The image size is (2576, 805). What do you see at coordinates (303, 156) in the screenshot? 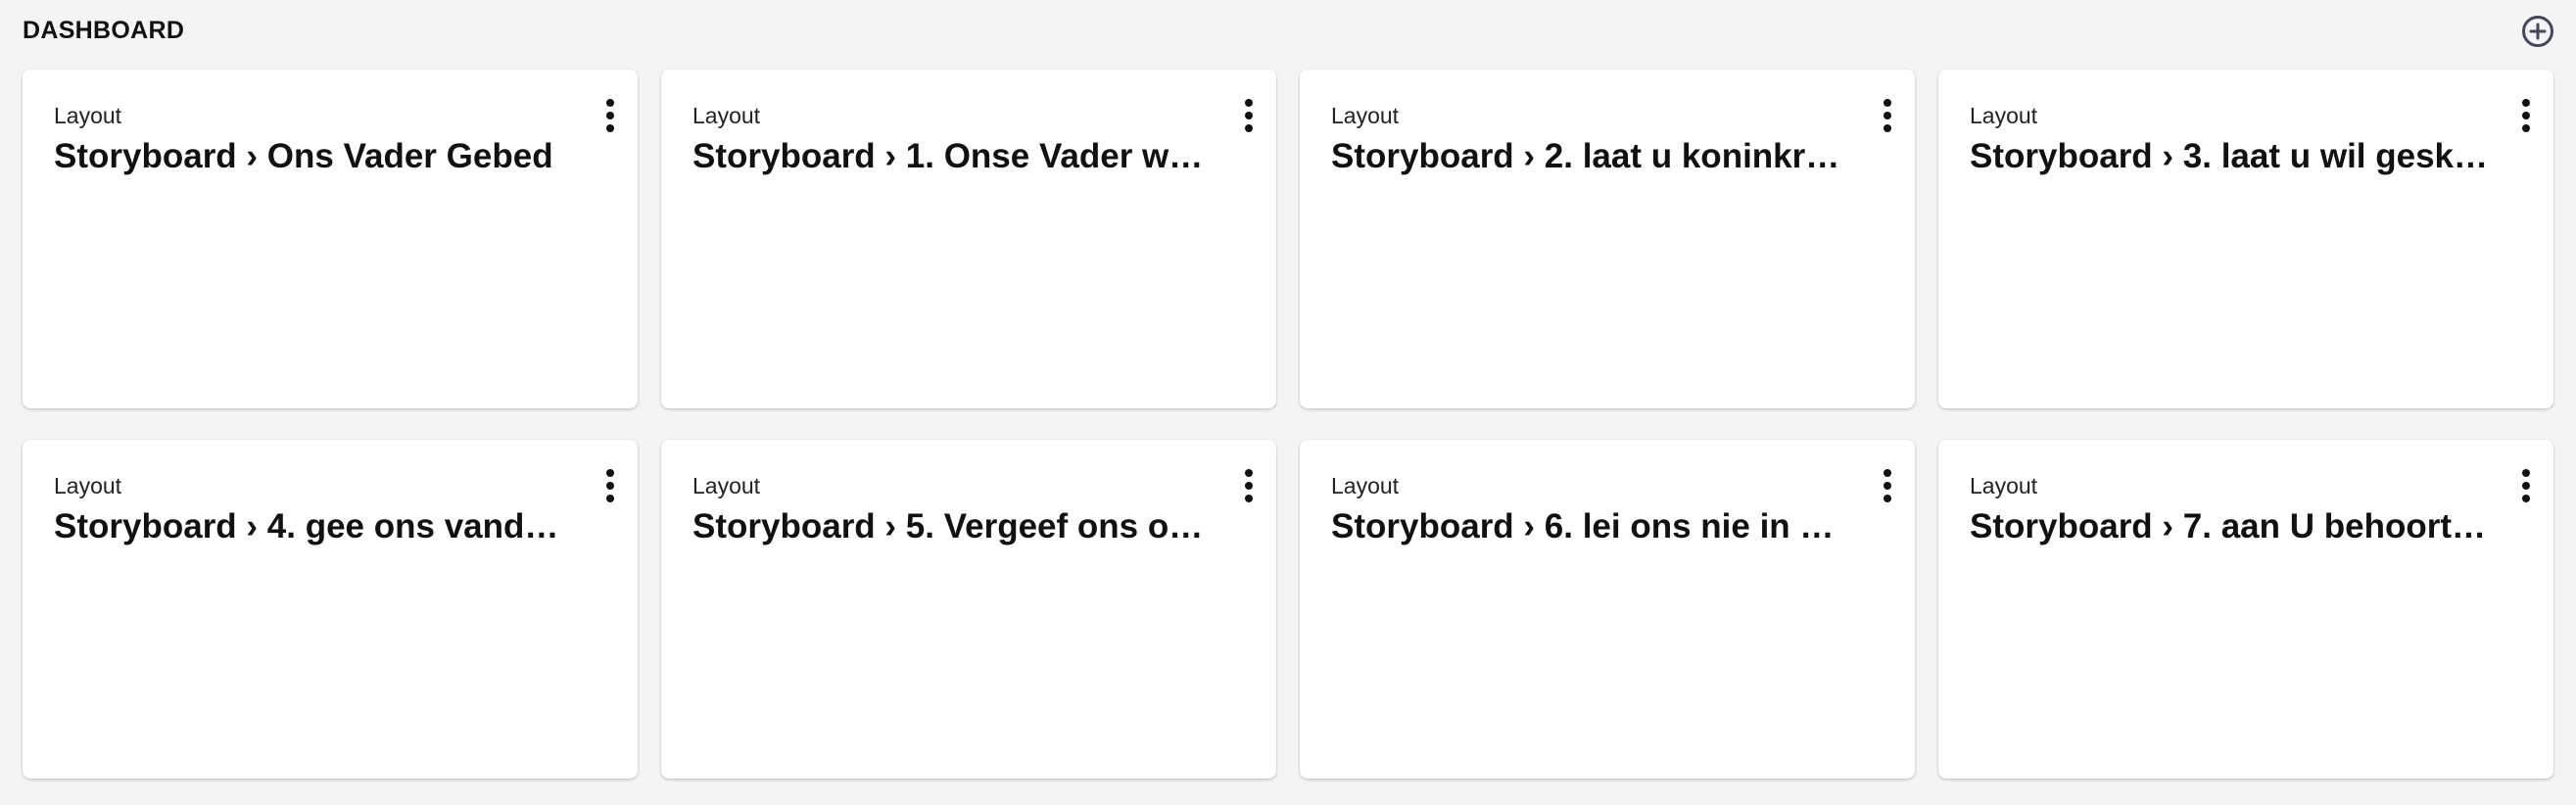
I see `card-title: Storyboard › Ons Vader Gebed` at bounding box center [303, 156].